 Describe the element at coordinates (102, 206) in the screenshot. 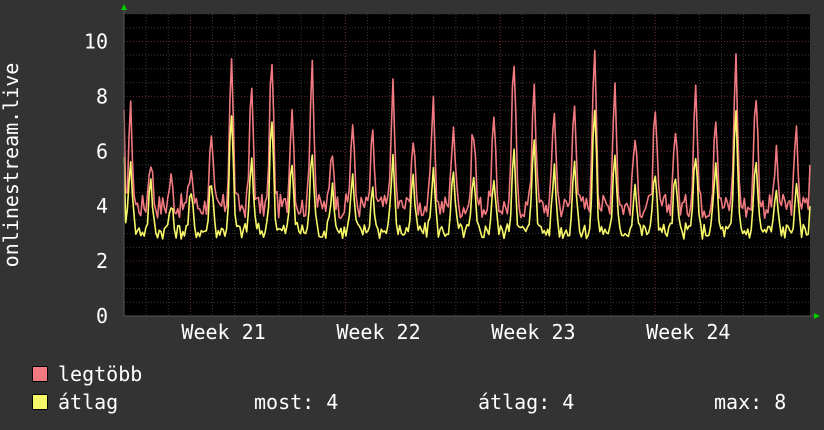

I see `y-tick-label: 4` at that location.